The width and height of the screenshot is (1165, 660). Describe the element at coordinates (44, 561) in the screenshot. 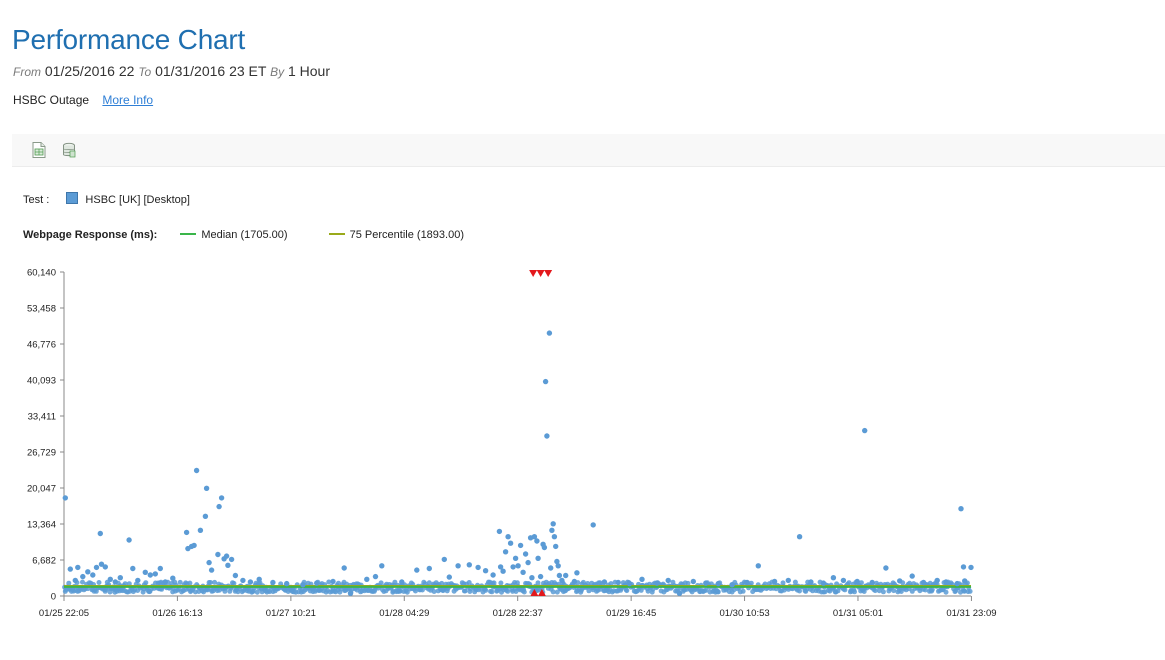

I see `y-tick-label: 6,682` at that location.